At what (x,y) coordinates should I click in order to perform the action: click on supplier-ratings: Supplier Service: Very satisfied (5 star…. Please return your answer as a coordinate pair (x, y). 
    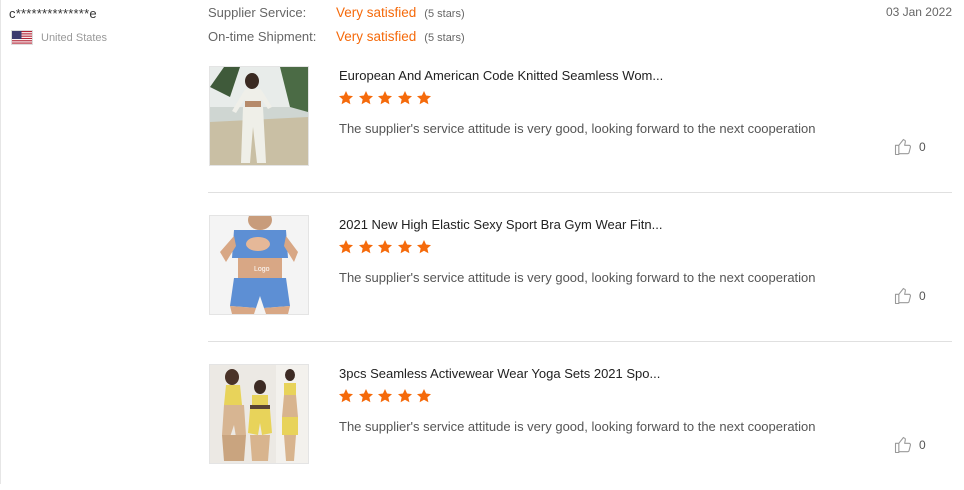
    Looking at the image, I should click on (336, 29).